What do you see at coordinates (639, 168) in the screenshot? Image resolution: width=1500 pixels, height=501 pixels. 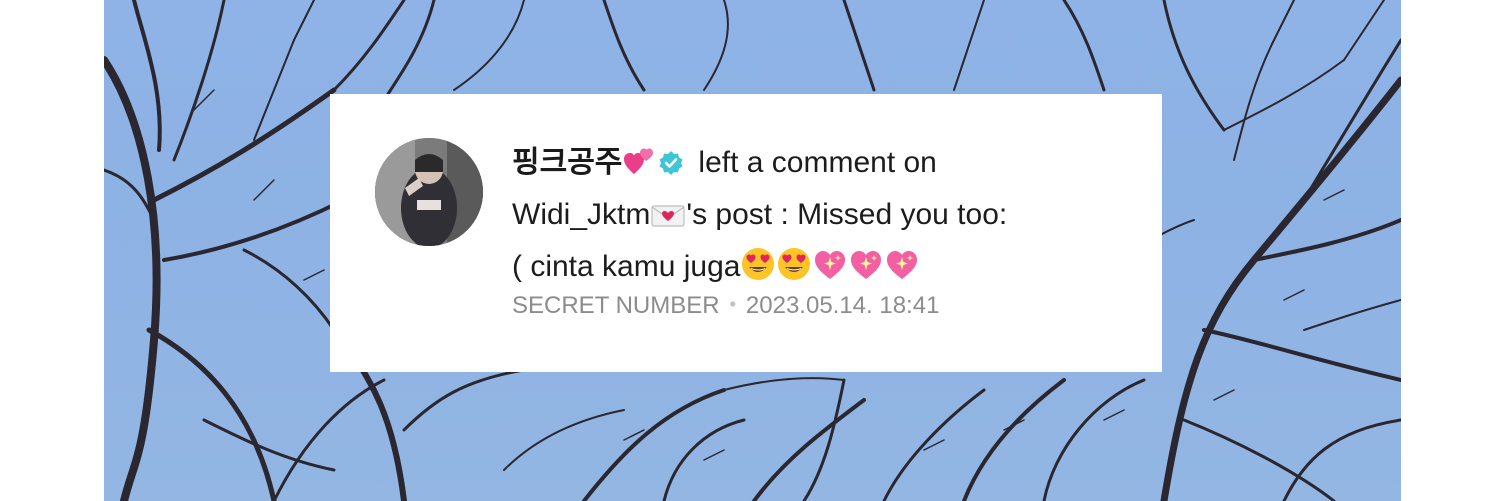 I see `two-hearts-icon` at bounding box center [639, 168].